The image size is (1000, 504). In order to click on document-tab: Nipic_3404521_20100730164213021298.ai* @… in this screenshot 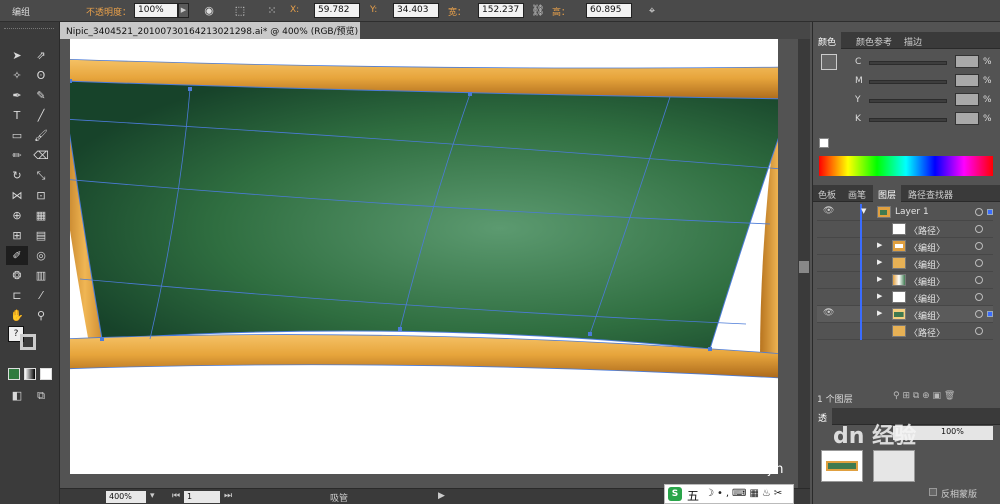, I will do `click(210, 30)`.